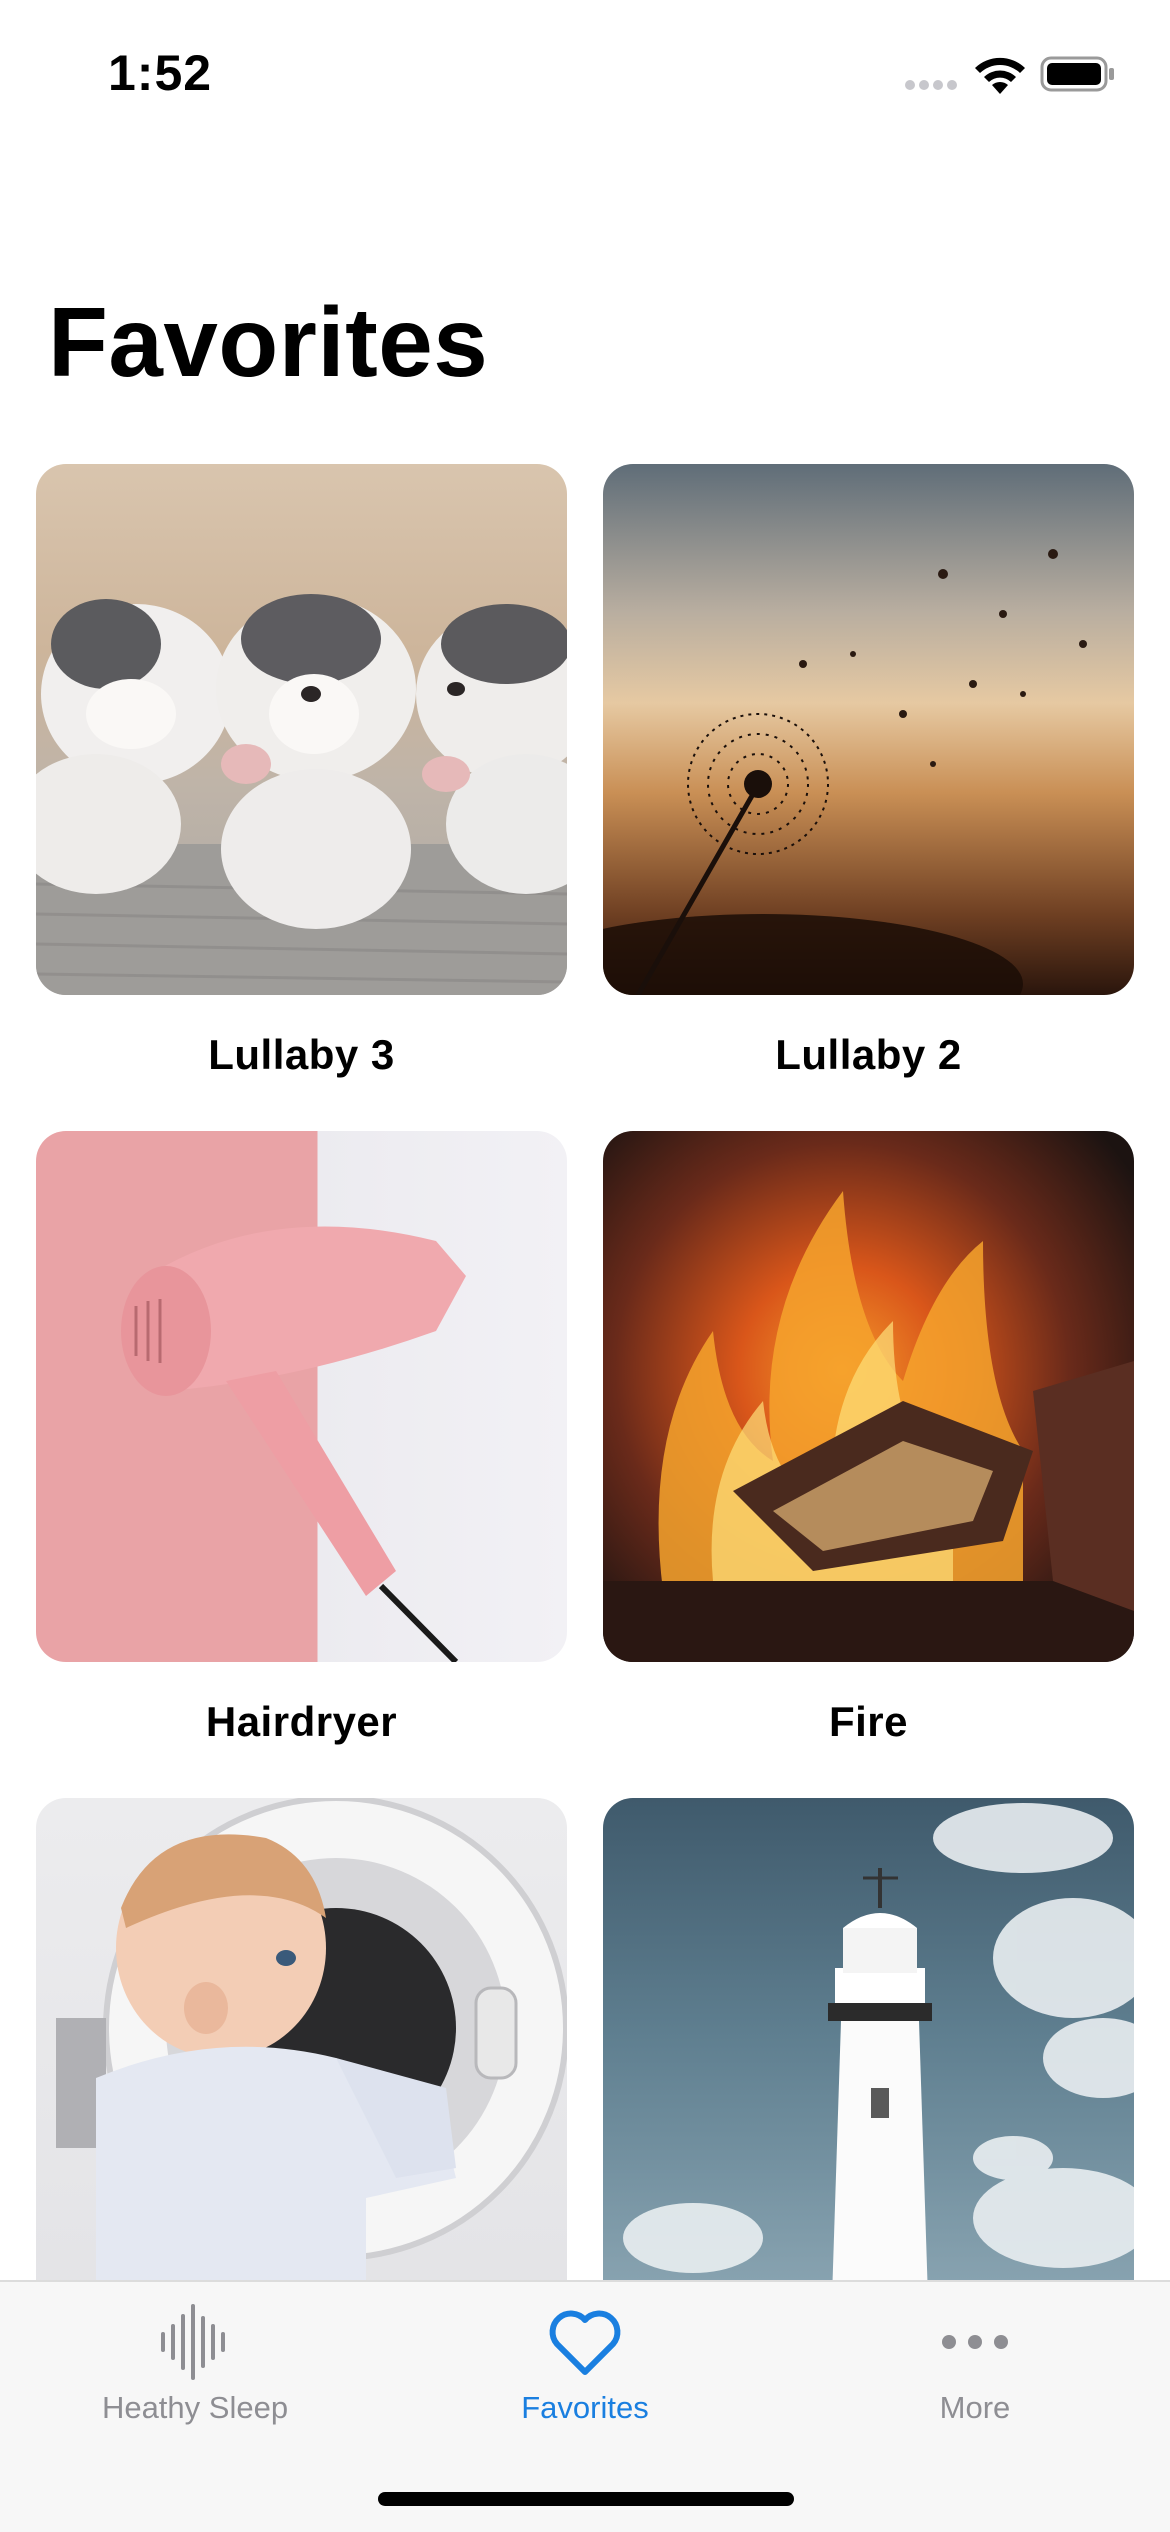 The width and height of the screenshot is (1170, 2532). Describe the element at coordinates (1077, 74) in the screenshot. I see `battery-icon` at that location.